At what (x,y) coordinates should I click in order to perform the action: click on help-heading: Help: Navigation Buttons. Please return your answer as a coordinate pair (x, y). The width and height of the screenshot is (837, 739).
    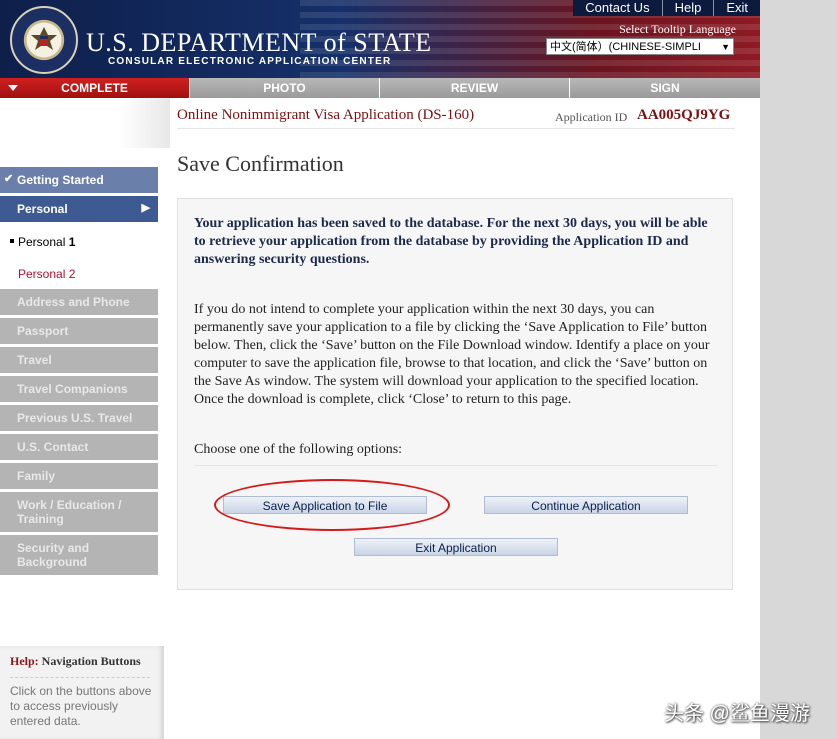
    Looking at the image, I should click on (82, 657).